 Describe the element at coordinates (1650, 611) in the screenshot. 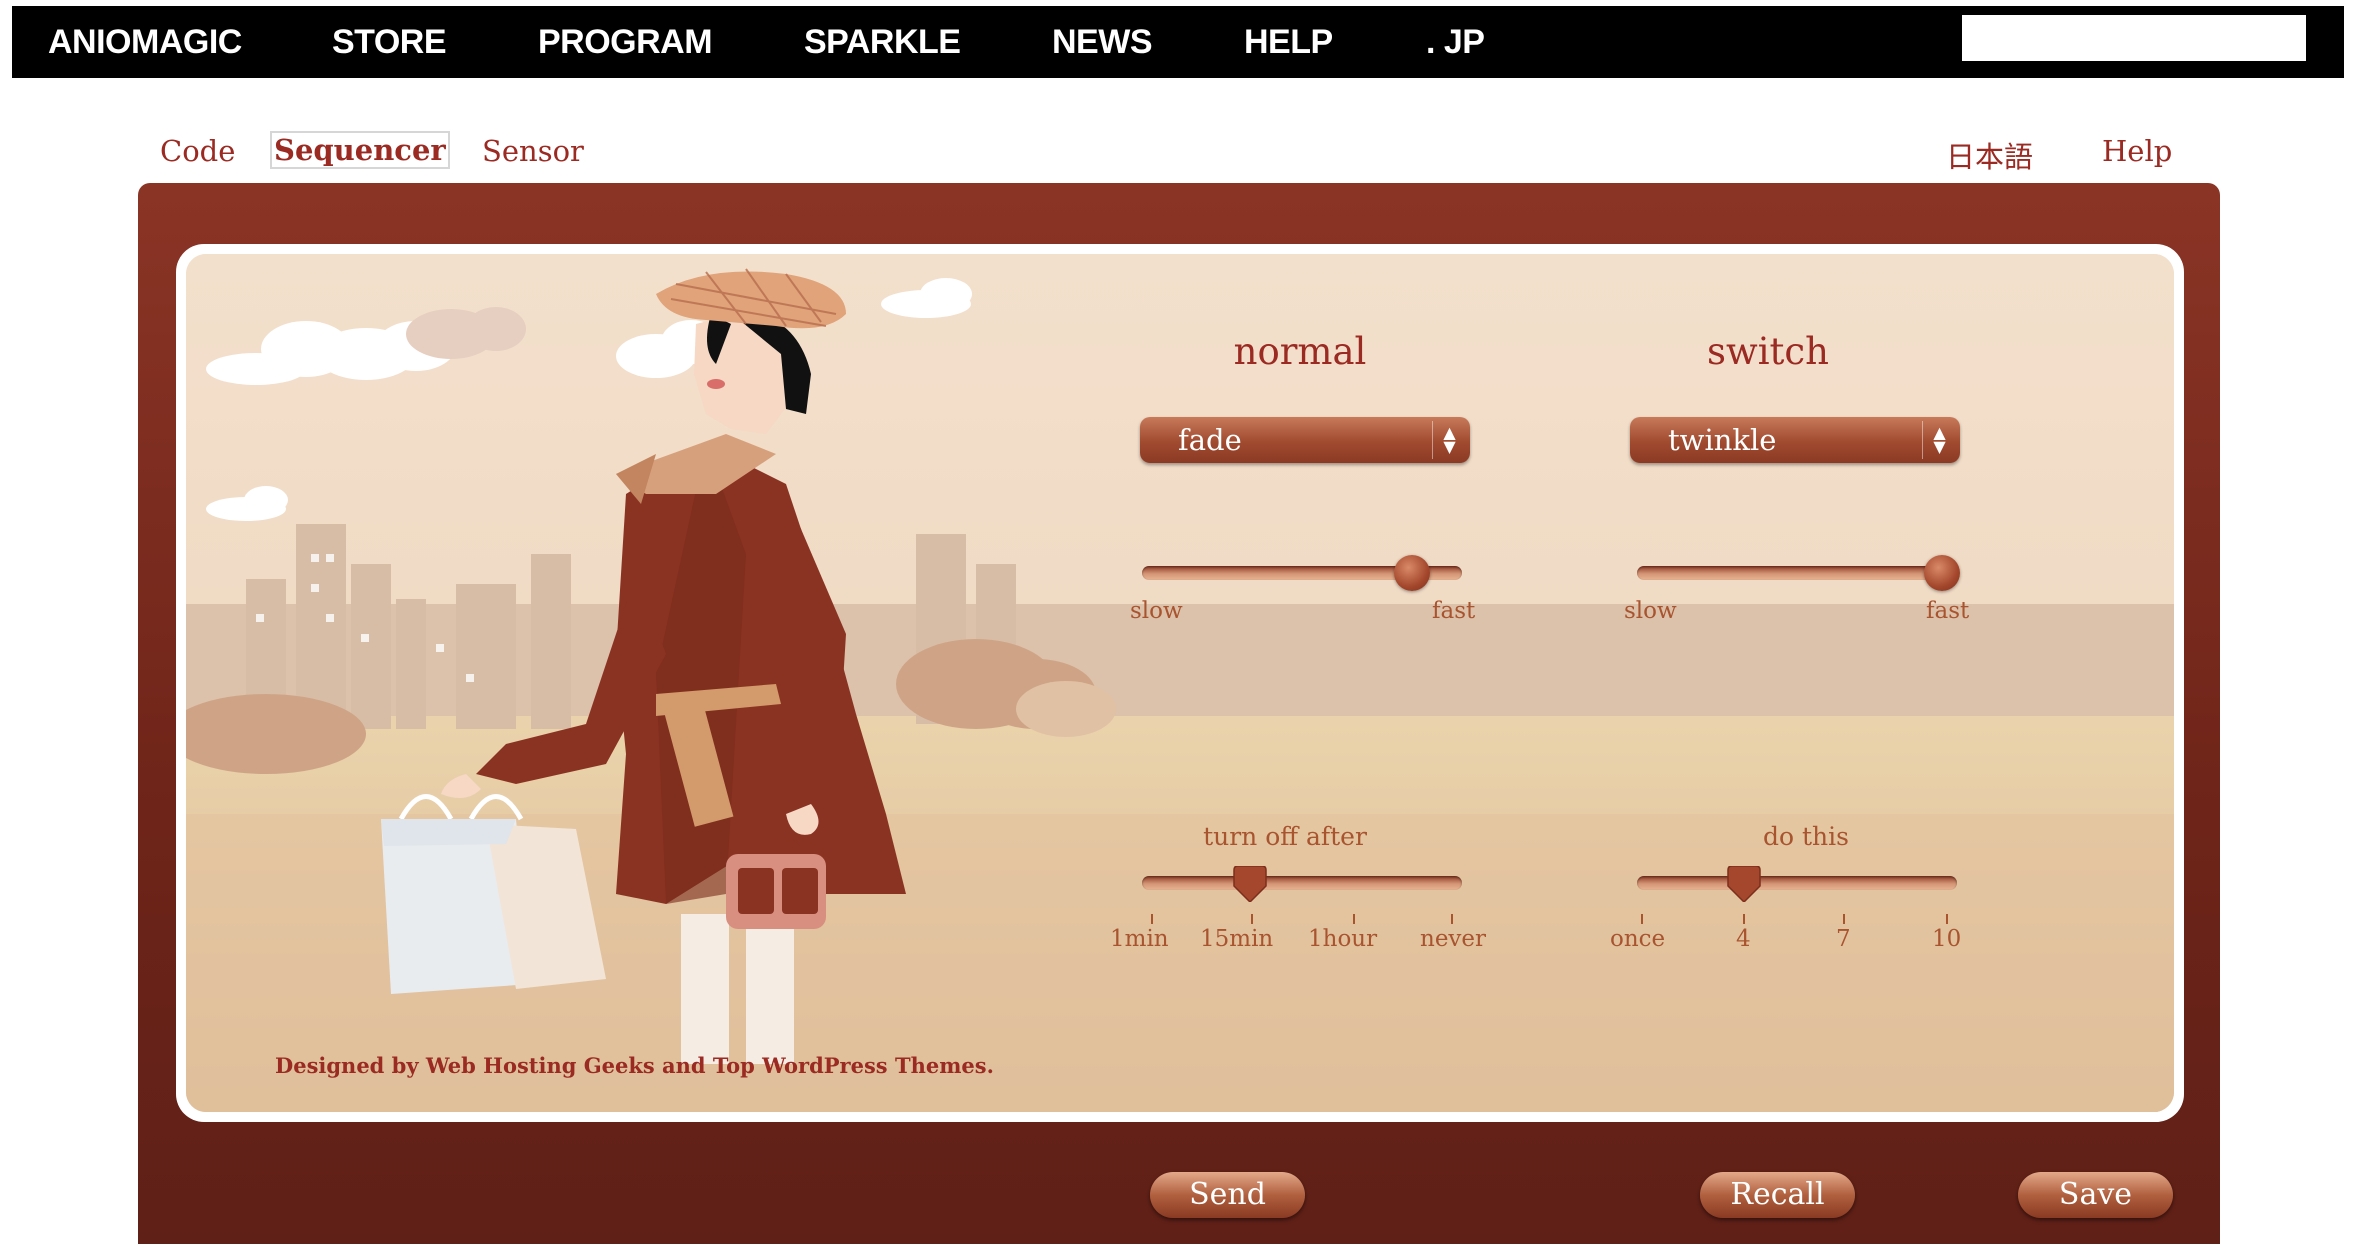

I see `switch-speed-min-label: slow` at that location.